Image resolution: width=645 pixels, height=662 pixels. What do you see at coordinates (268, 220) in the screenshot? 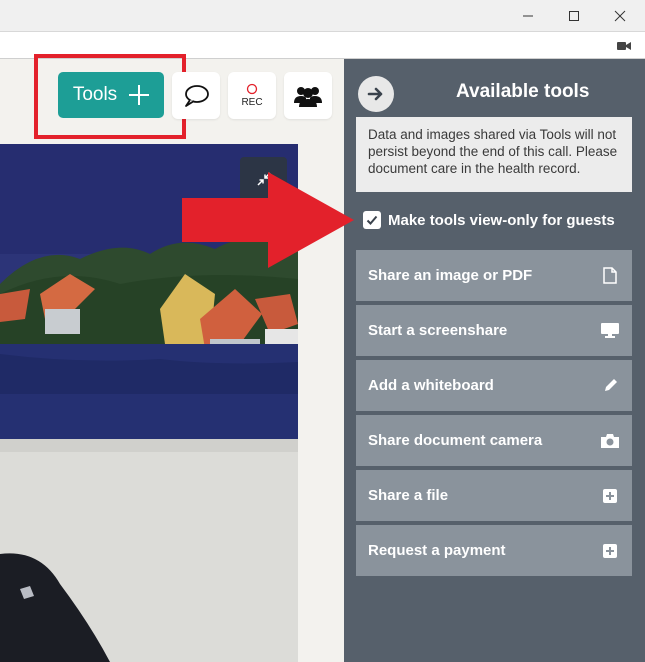
I see `red-arrow-annotation` at bounding box center [268, 220].